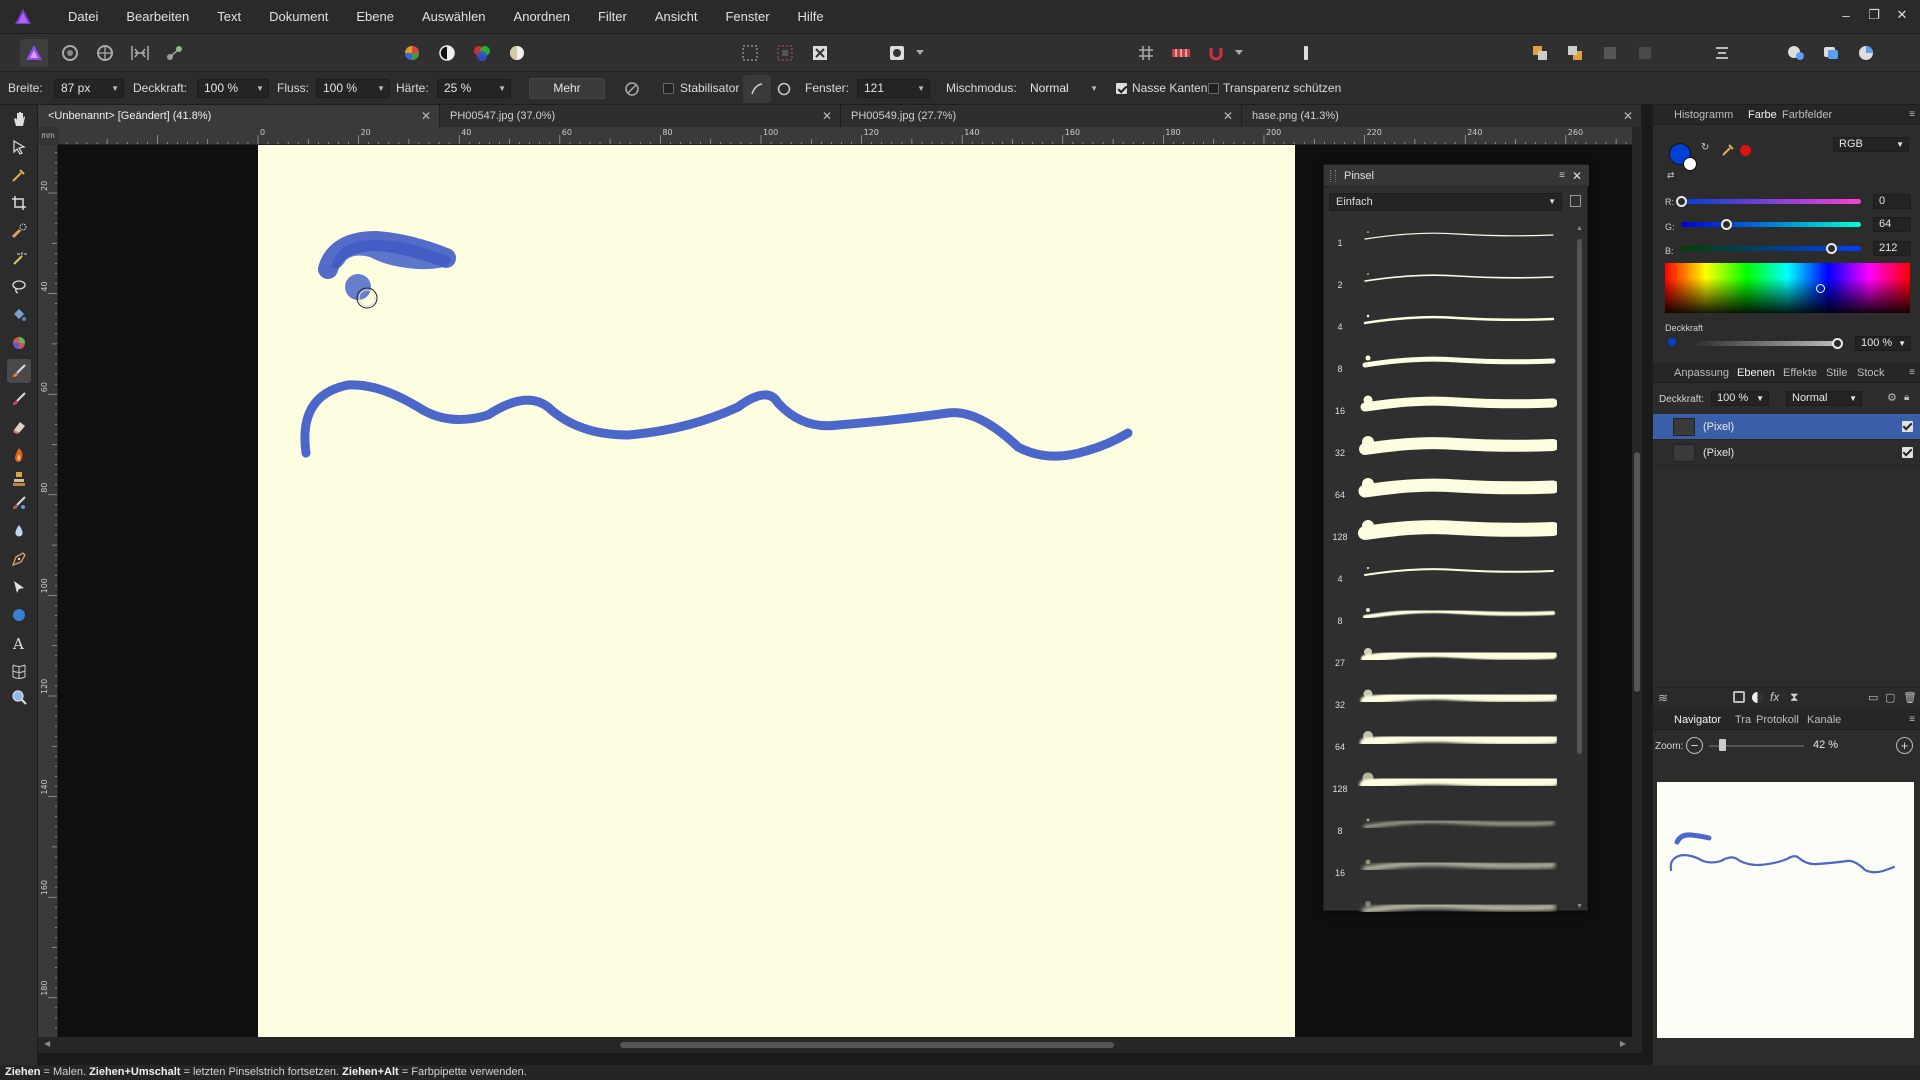 The width and height of the screenshot is (1920, 1080). What do you see at coordinates (784, 89) in the screenshot?
I see `window-mode-icon` at bounding box center [784, 89].